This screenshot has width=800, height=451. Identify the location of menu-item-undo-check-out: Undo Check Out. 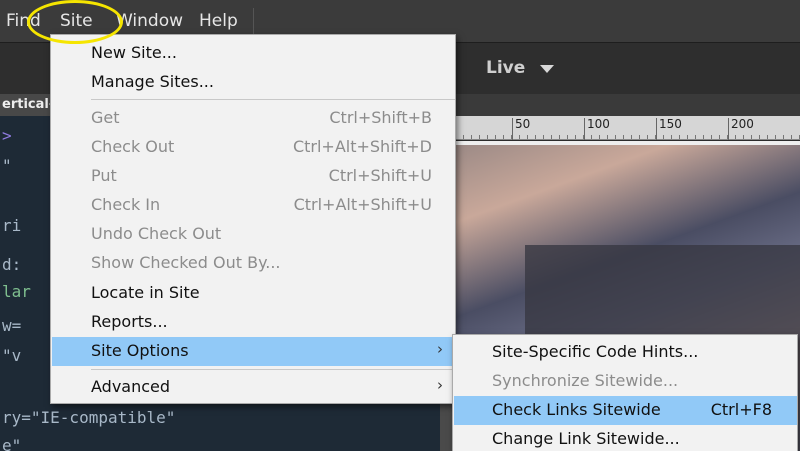
(253, 234).